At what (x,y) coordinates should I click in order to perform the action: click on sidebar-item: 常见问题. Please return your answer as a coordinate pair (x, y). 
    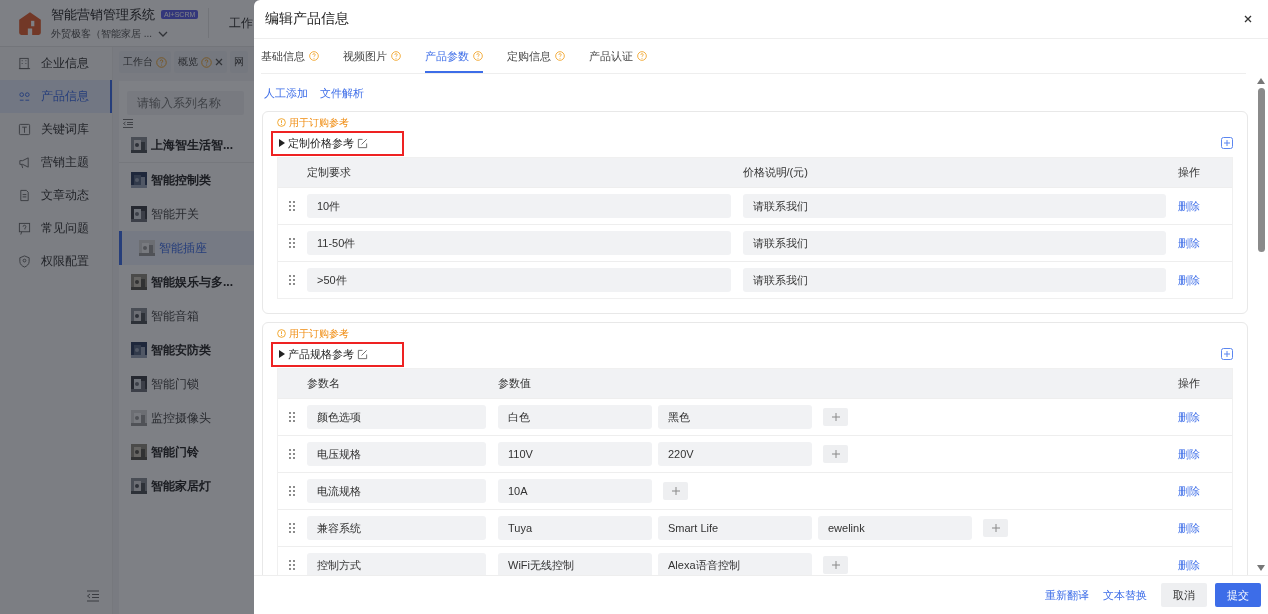
    Looking at the image, I should click on (56, 228).